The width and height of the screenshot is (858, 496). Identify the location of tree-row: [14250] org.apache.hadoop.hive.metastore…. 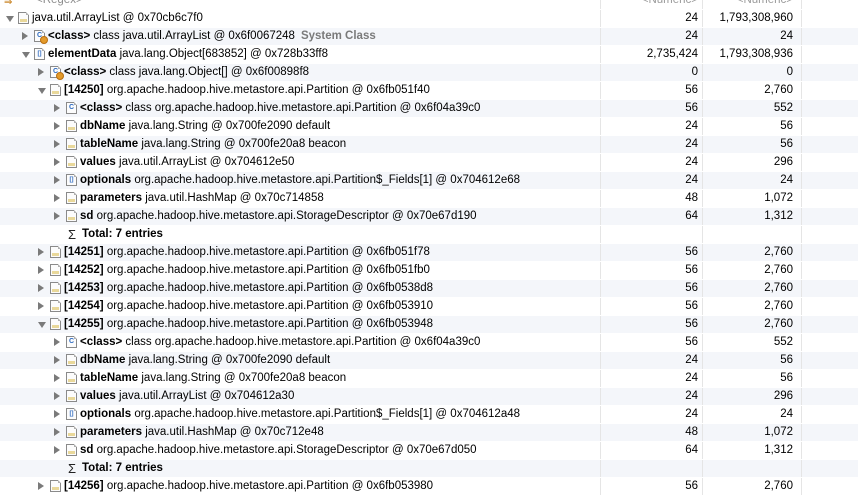
(429, 91).